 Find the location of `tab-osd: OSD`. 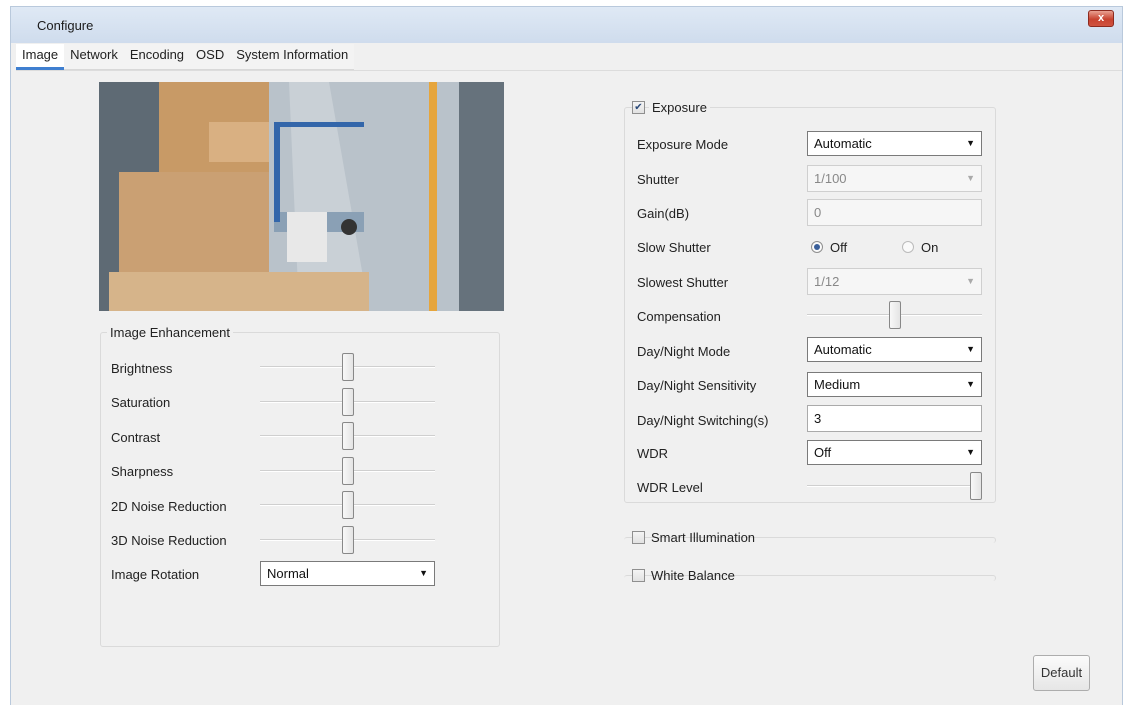

tab-osd: OSD is located at coordinates (210, 57).